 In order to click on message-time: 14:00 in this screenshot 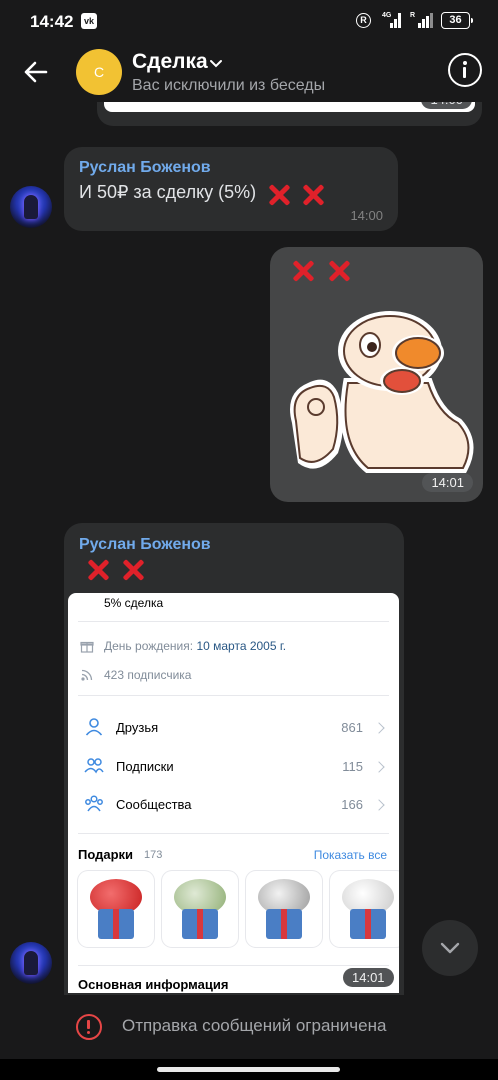, I will do `click(366, 215)`.